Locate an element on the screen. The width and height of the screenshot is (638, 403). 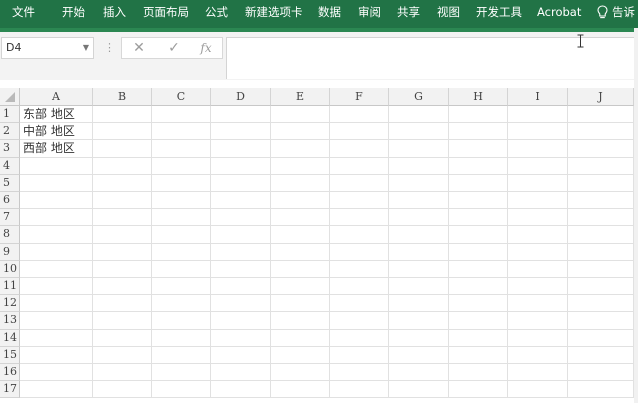
cell-i15 is located at coordinates (538, 355).